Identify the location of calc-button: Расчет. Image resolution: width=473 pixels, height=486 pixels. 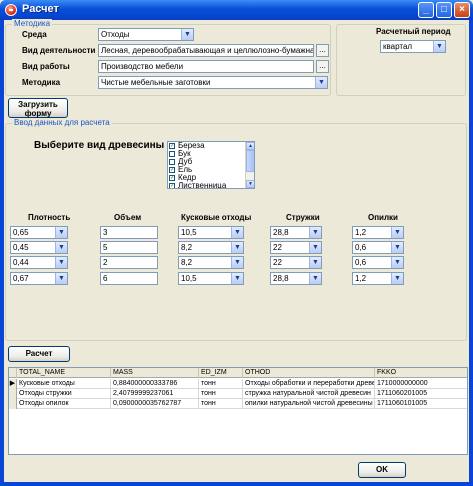
(39, 354).